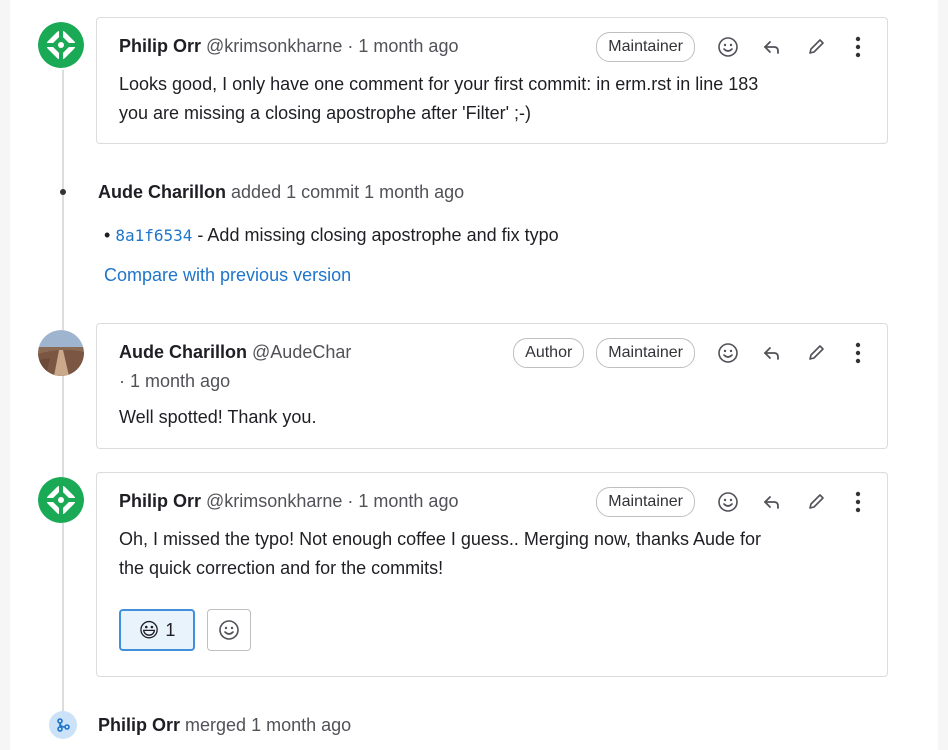 The height and width of the screenshot is (750, 948). Describe the element at coordinates (295, 192) in the screenshot. I see `system-action: added 1 commit` at that location.